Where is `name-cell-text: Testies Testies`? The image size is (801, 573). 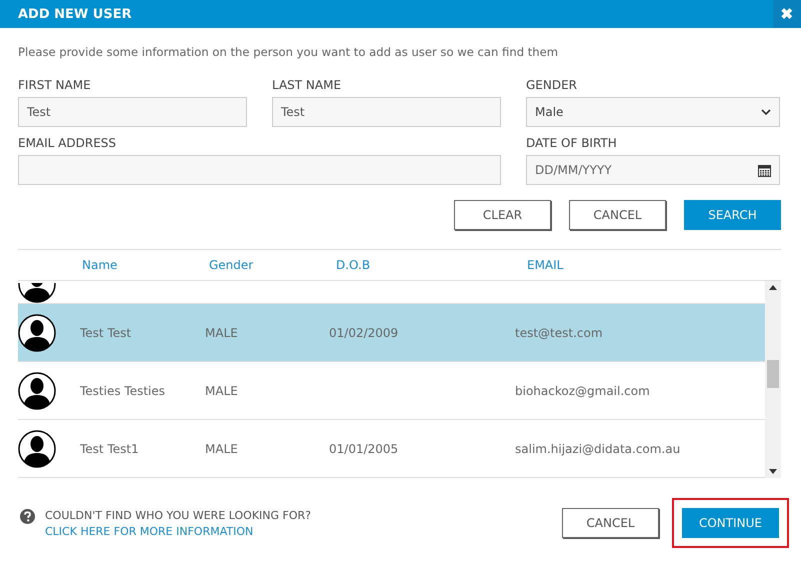 name-cell-text: Testies Testies is located at coordinates (123, 391).